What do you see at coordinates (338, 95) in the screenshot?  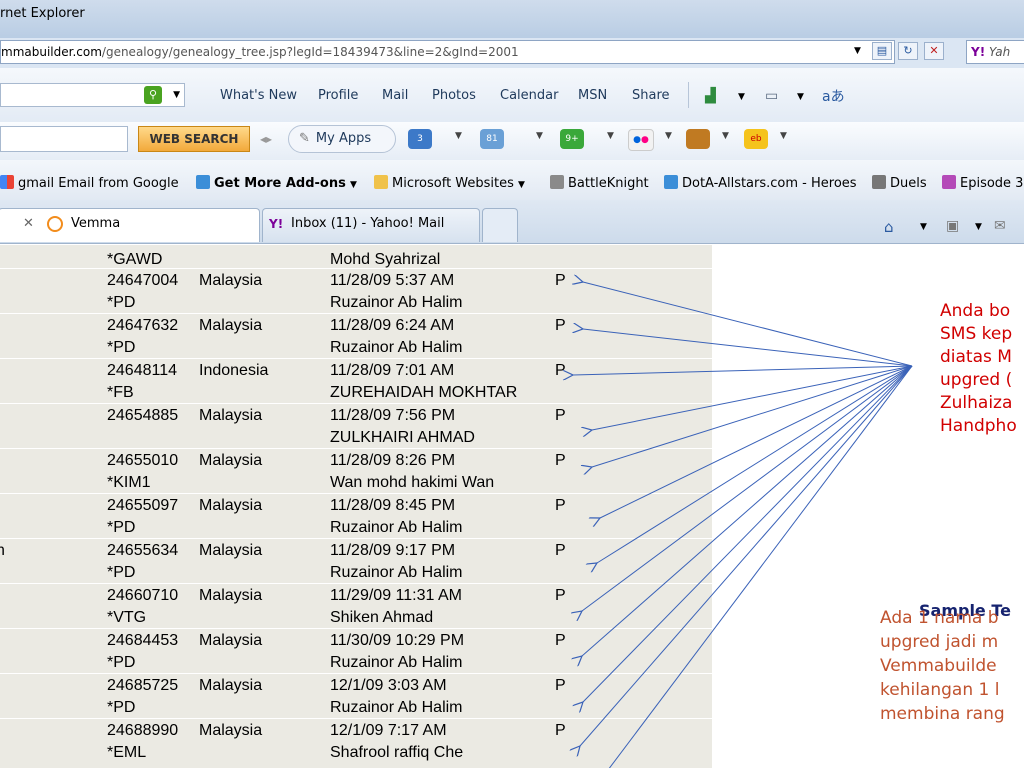 I see `toolbar-profile: Profile` at bounding box center [338, 95].